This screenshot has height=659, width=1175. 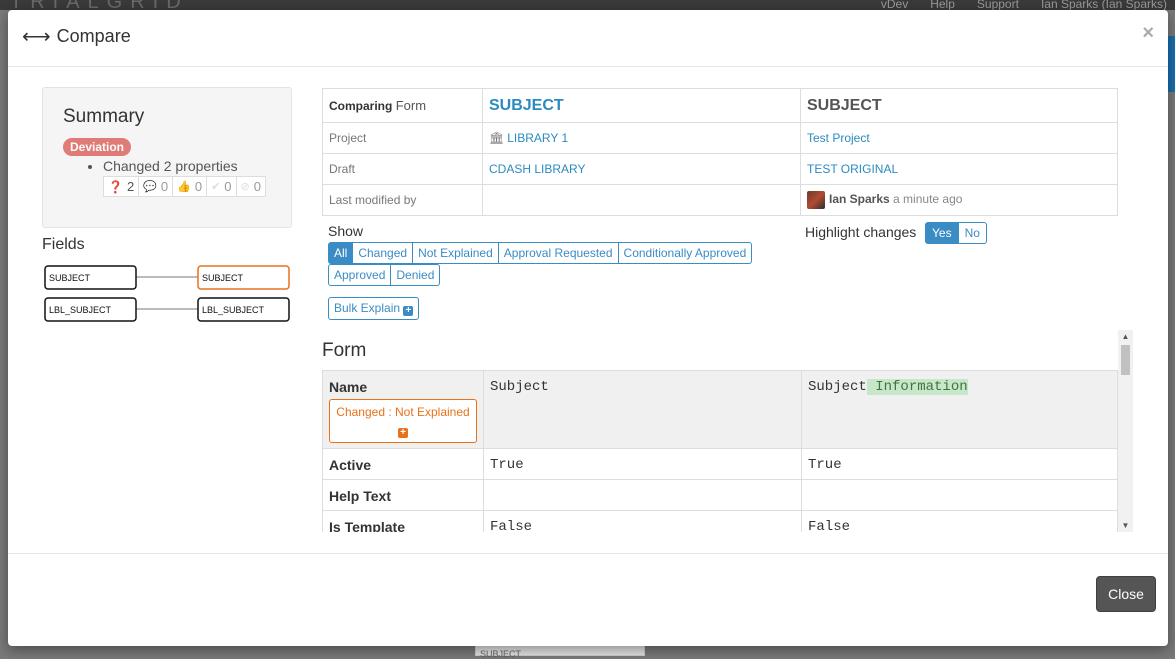 What do you see at coordinates (997, 5) in the screenshot?
I see `nav-support: Support` at bounding box center [997, 5].